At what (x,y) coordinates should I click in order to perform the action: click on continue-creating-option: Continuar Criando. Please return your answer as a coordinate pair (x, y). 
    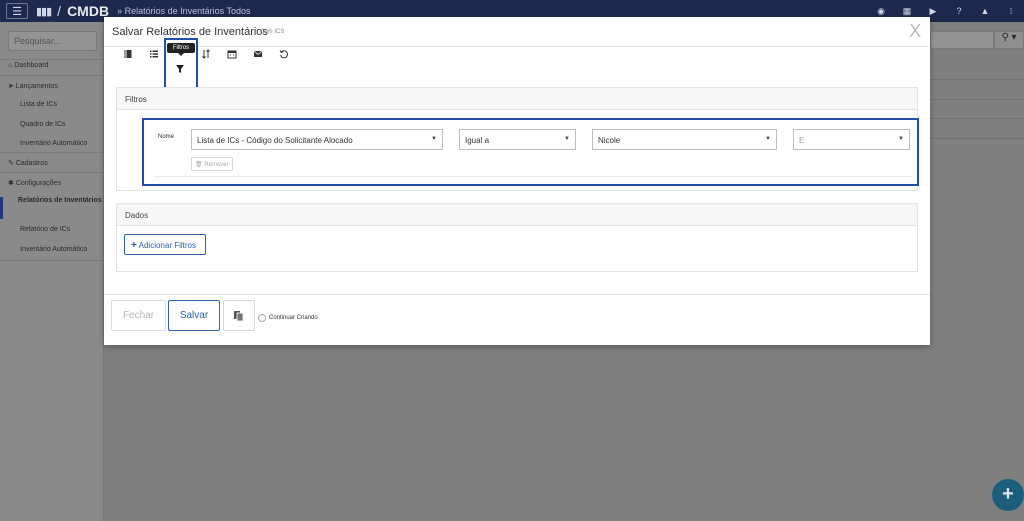
    Looking at the image, I should click on (288, 318).